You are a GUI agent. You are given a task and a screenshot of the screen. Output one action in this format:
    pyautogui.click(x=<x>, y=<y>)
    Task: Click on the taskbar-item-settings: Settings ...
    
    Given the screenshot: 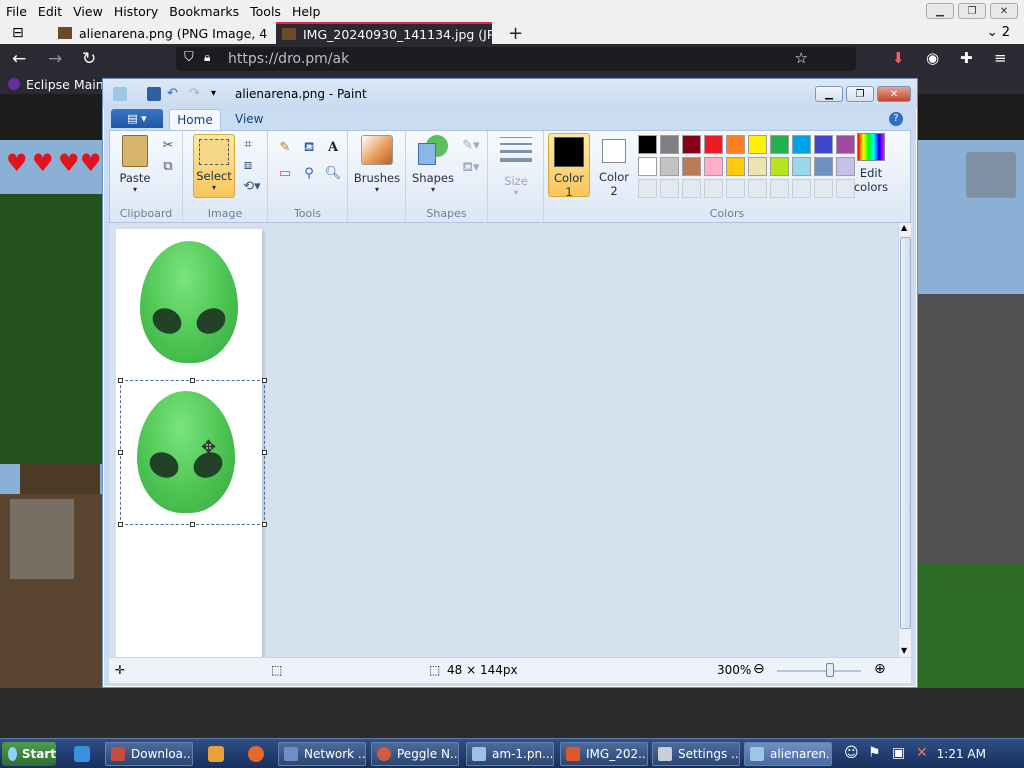 What is the action you would take?
    pyautogui.click(x=696, y=754)
    